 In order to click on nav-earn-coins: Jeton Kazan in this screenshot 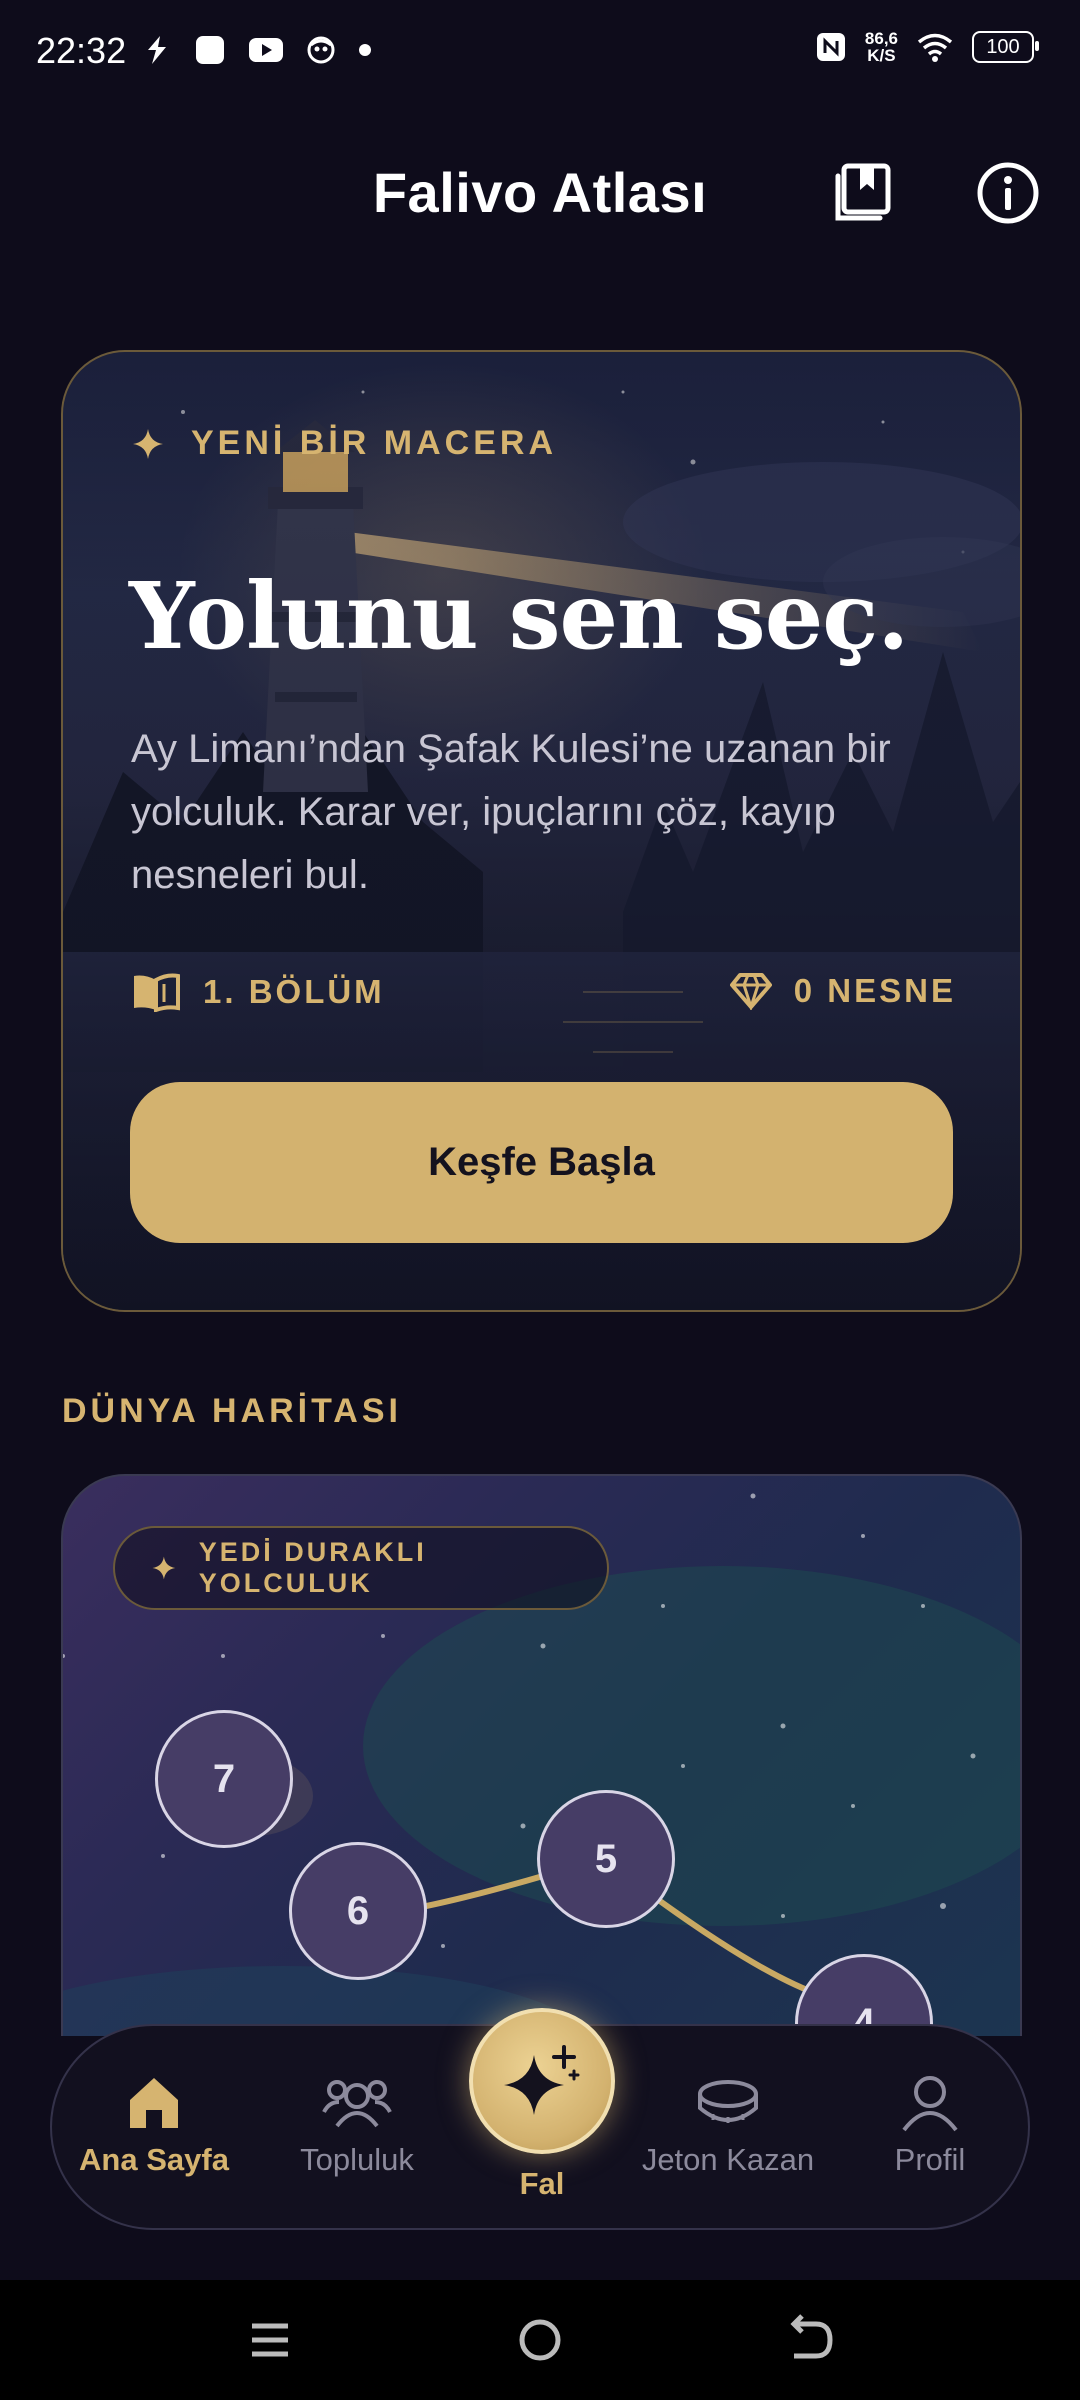, I will do `click(728, 2124)`.